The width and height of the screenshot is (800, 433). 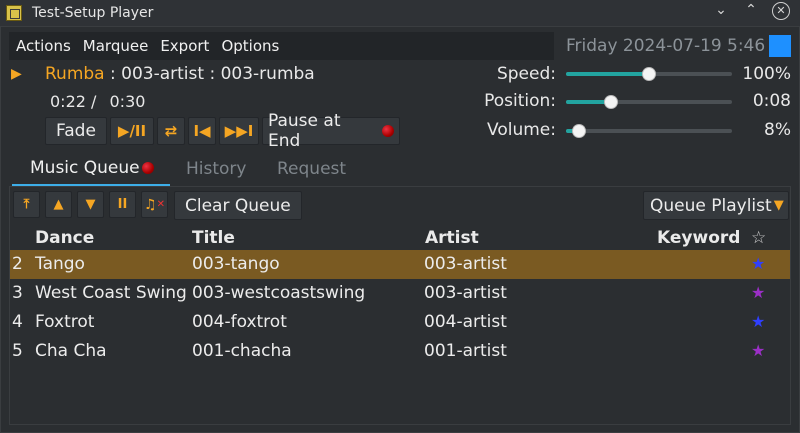 What do you see at coordinates (65, 322) in the screenshot?
I see `cell-dance: Foxtrot` at bounding box center [65, 322].